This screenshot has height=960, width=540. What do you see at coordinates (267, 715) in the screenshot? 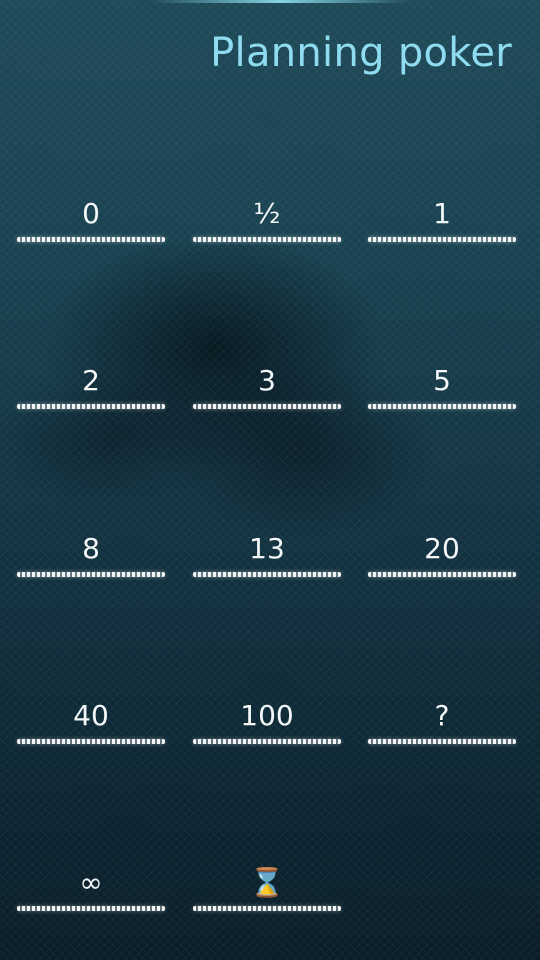
I see `card-label: 100` at bounding box center [267, 715].